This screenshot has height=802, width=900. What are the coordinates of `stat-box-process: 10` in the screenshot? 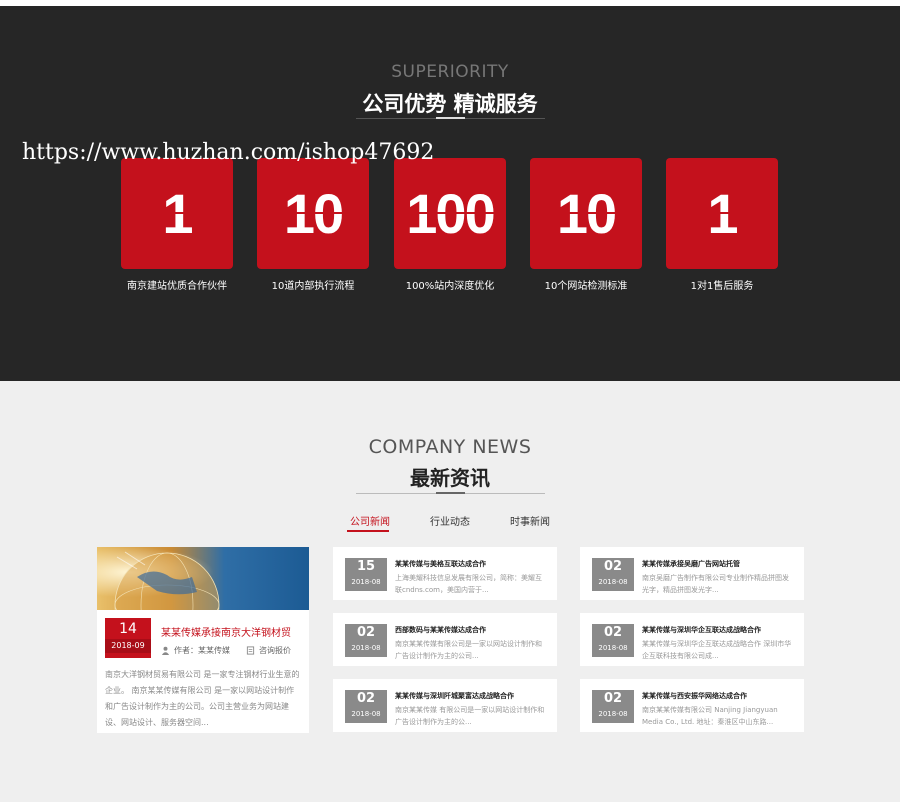 It's located at (313, 213).